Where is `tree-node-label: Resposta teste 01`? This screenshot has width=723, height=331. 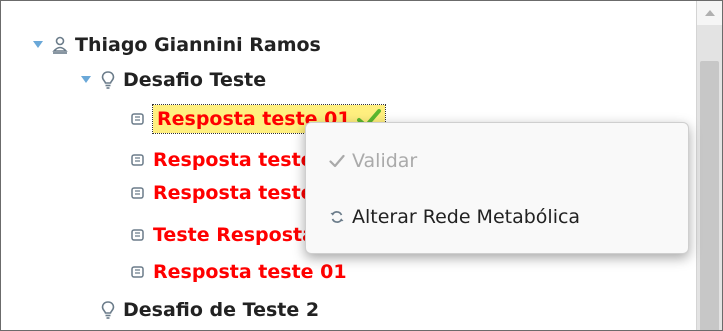 tree-node-label: Resposta teste 01 is located at coordinates (250, 272).